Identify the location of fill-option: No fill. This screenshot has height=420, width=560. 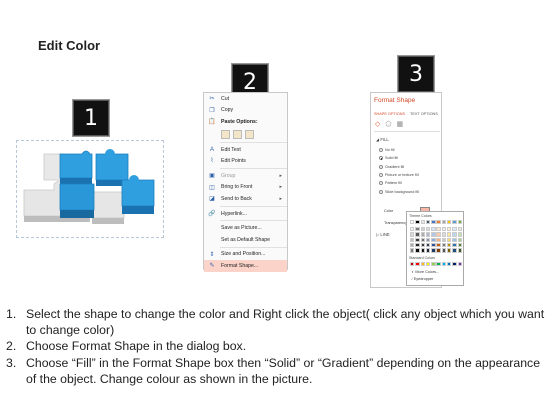
(399, 150).